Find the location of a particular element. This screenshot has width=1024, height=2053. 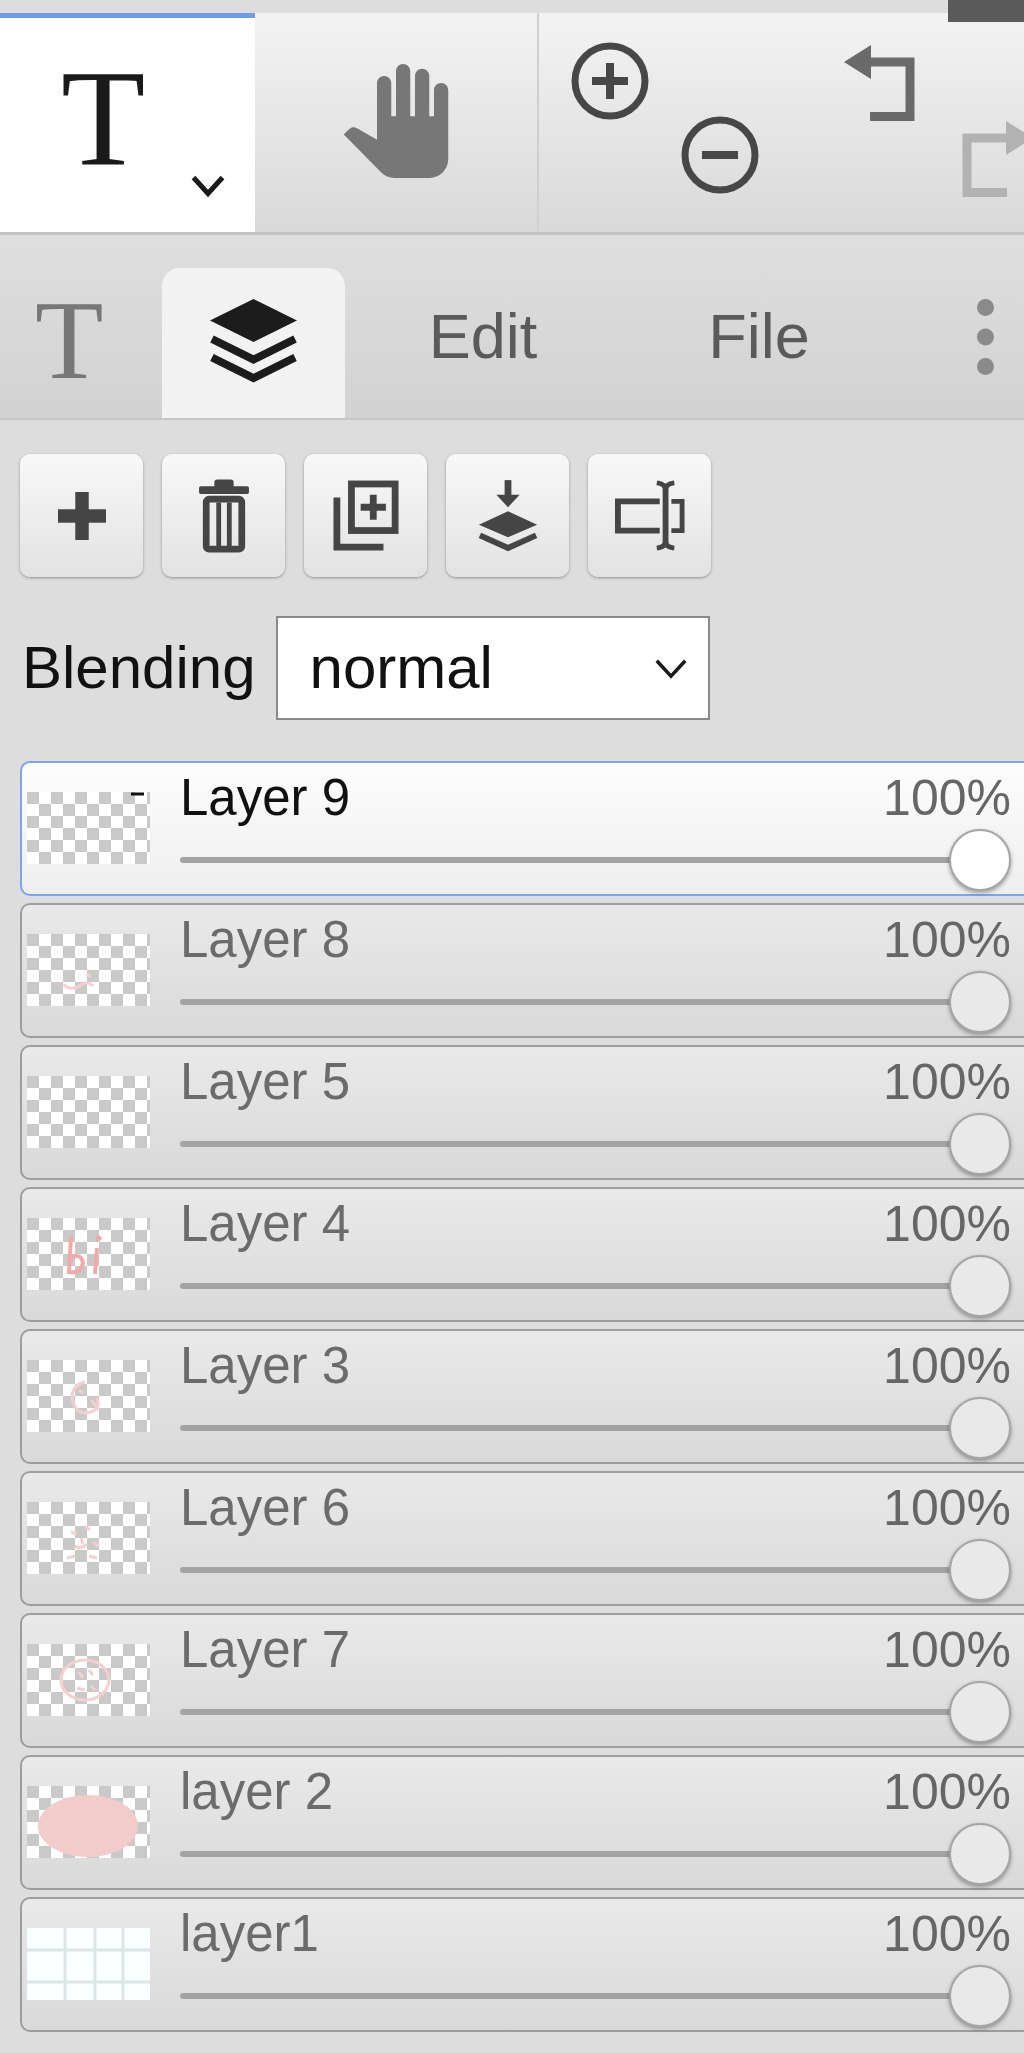

trash-icon is located at coordinates (223, 515).